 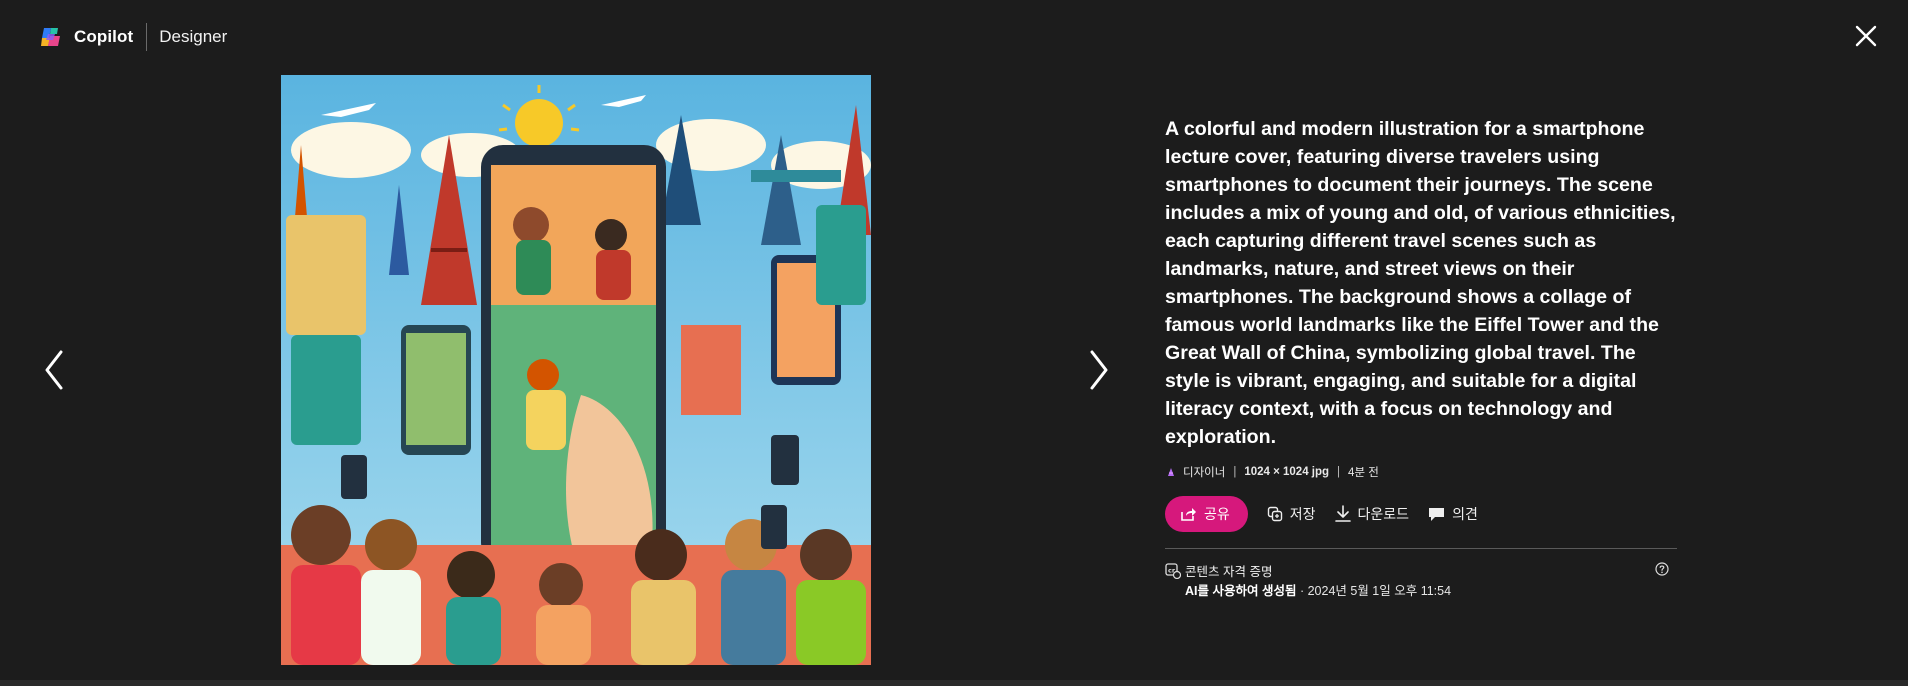 I want to click on feedback-label: 의견, so click(x=1465, y=514).